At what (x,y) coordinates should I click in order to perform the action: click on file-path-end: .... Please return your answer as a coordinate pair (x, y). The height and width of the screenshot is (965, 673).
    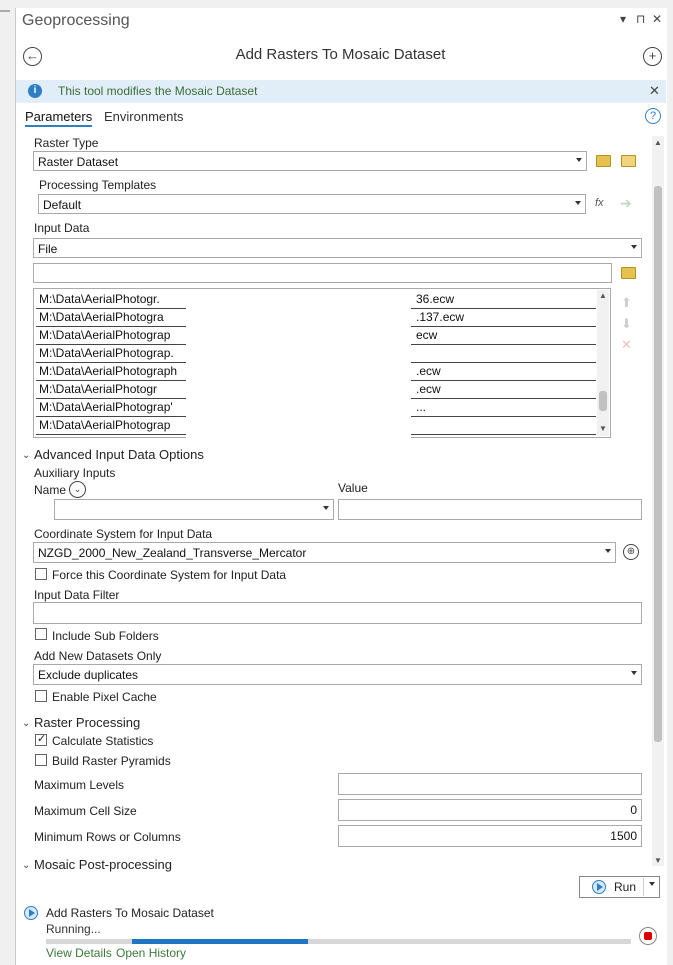
    Looking at the image, I should click on (421, 407).